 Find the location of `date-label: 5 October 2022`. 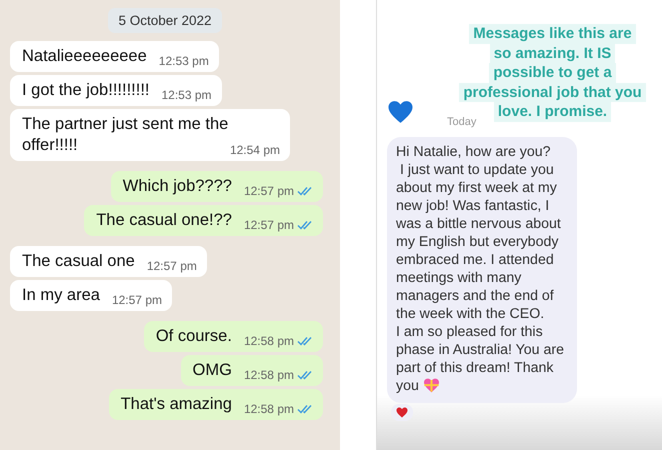

date-label: 5 October 2022 is located at coordinates (165, 20).